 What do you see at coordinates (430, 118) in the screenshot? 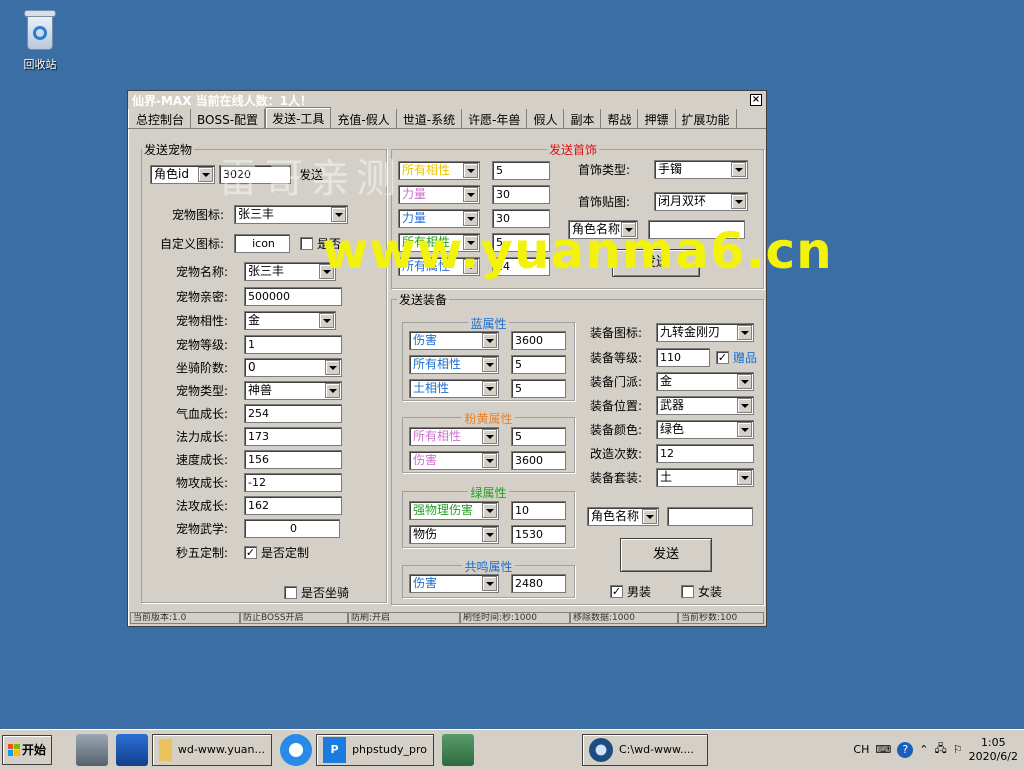
I see `tab-world: 世道-系统` at bounding box center [430, 118].